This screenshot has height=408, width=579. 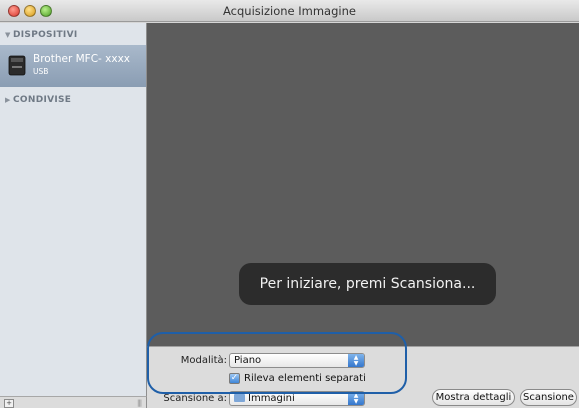 What do you see at coordinates (239, 398) in the screenshot?
I see `folder-icon` at bounding box center [239, 398].